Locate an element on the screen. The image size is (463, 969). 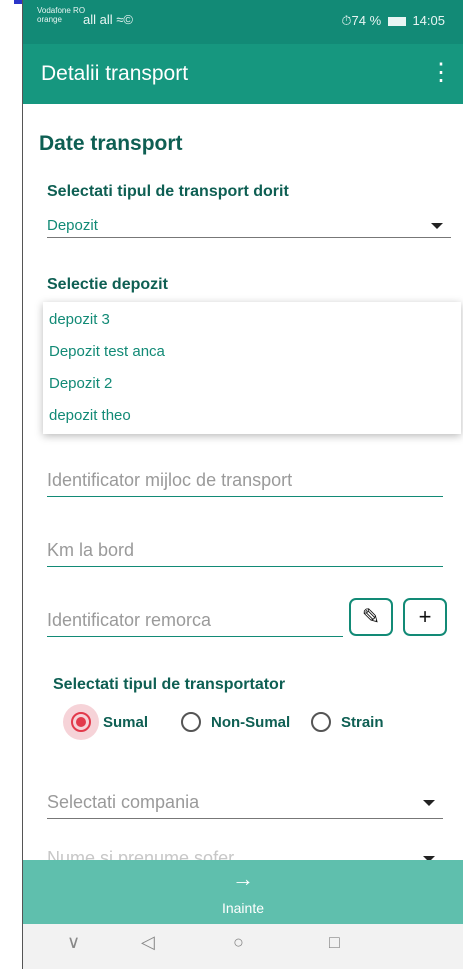
vehicle-id-input: Identificator mijloc de transport is located at coordinates (245, 481).